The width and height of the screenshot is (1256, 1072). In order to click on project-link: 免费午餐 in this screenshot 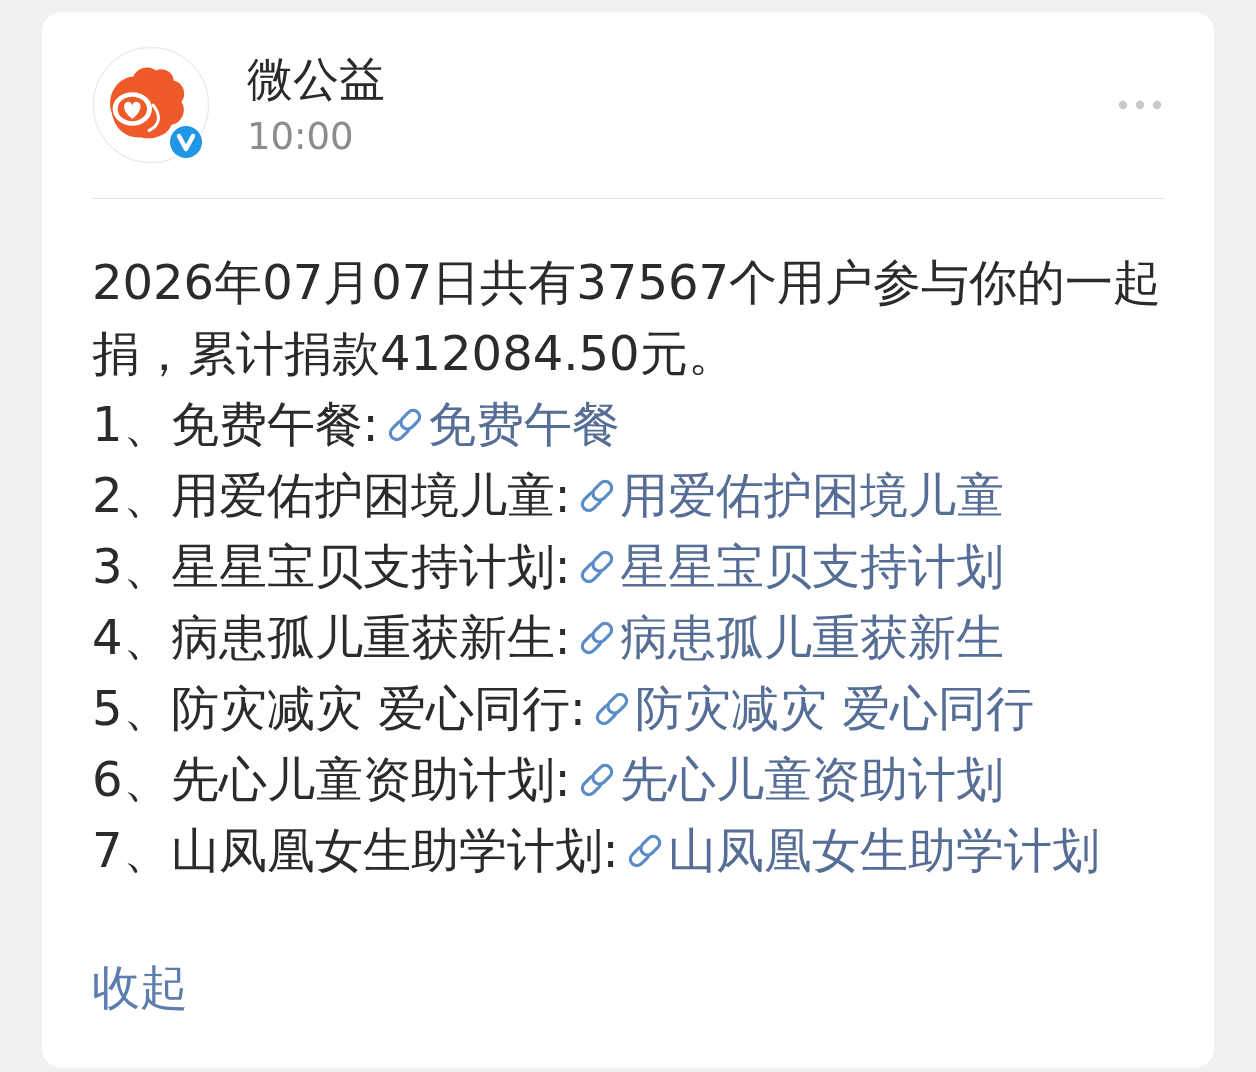, I will do `click(499, 424)`.